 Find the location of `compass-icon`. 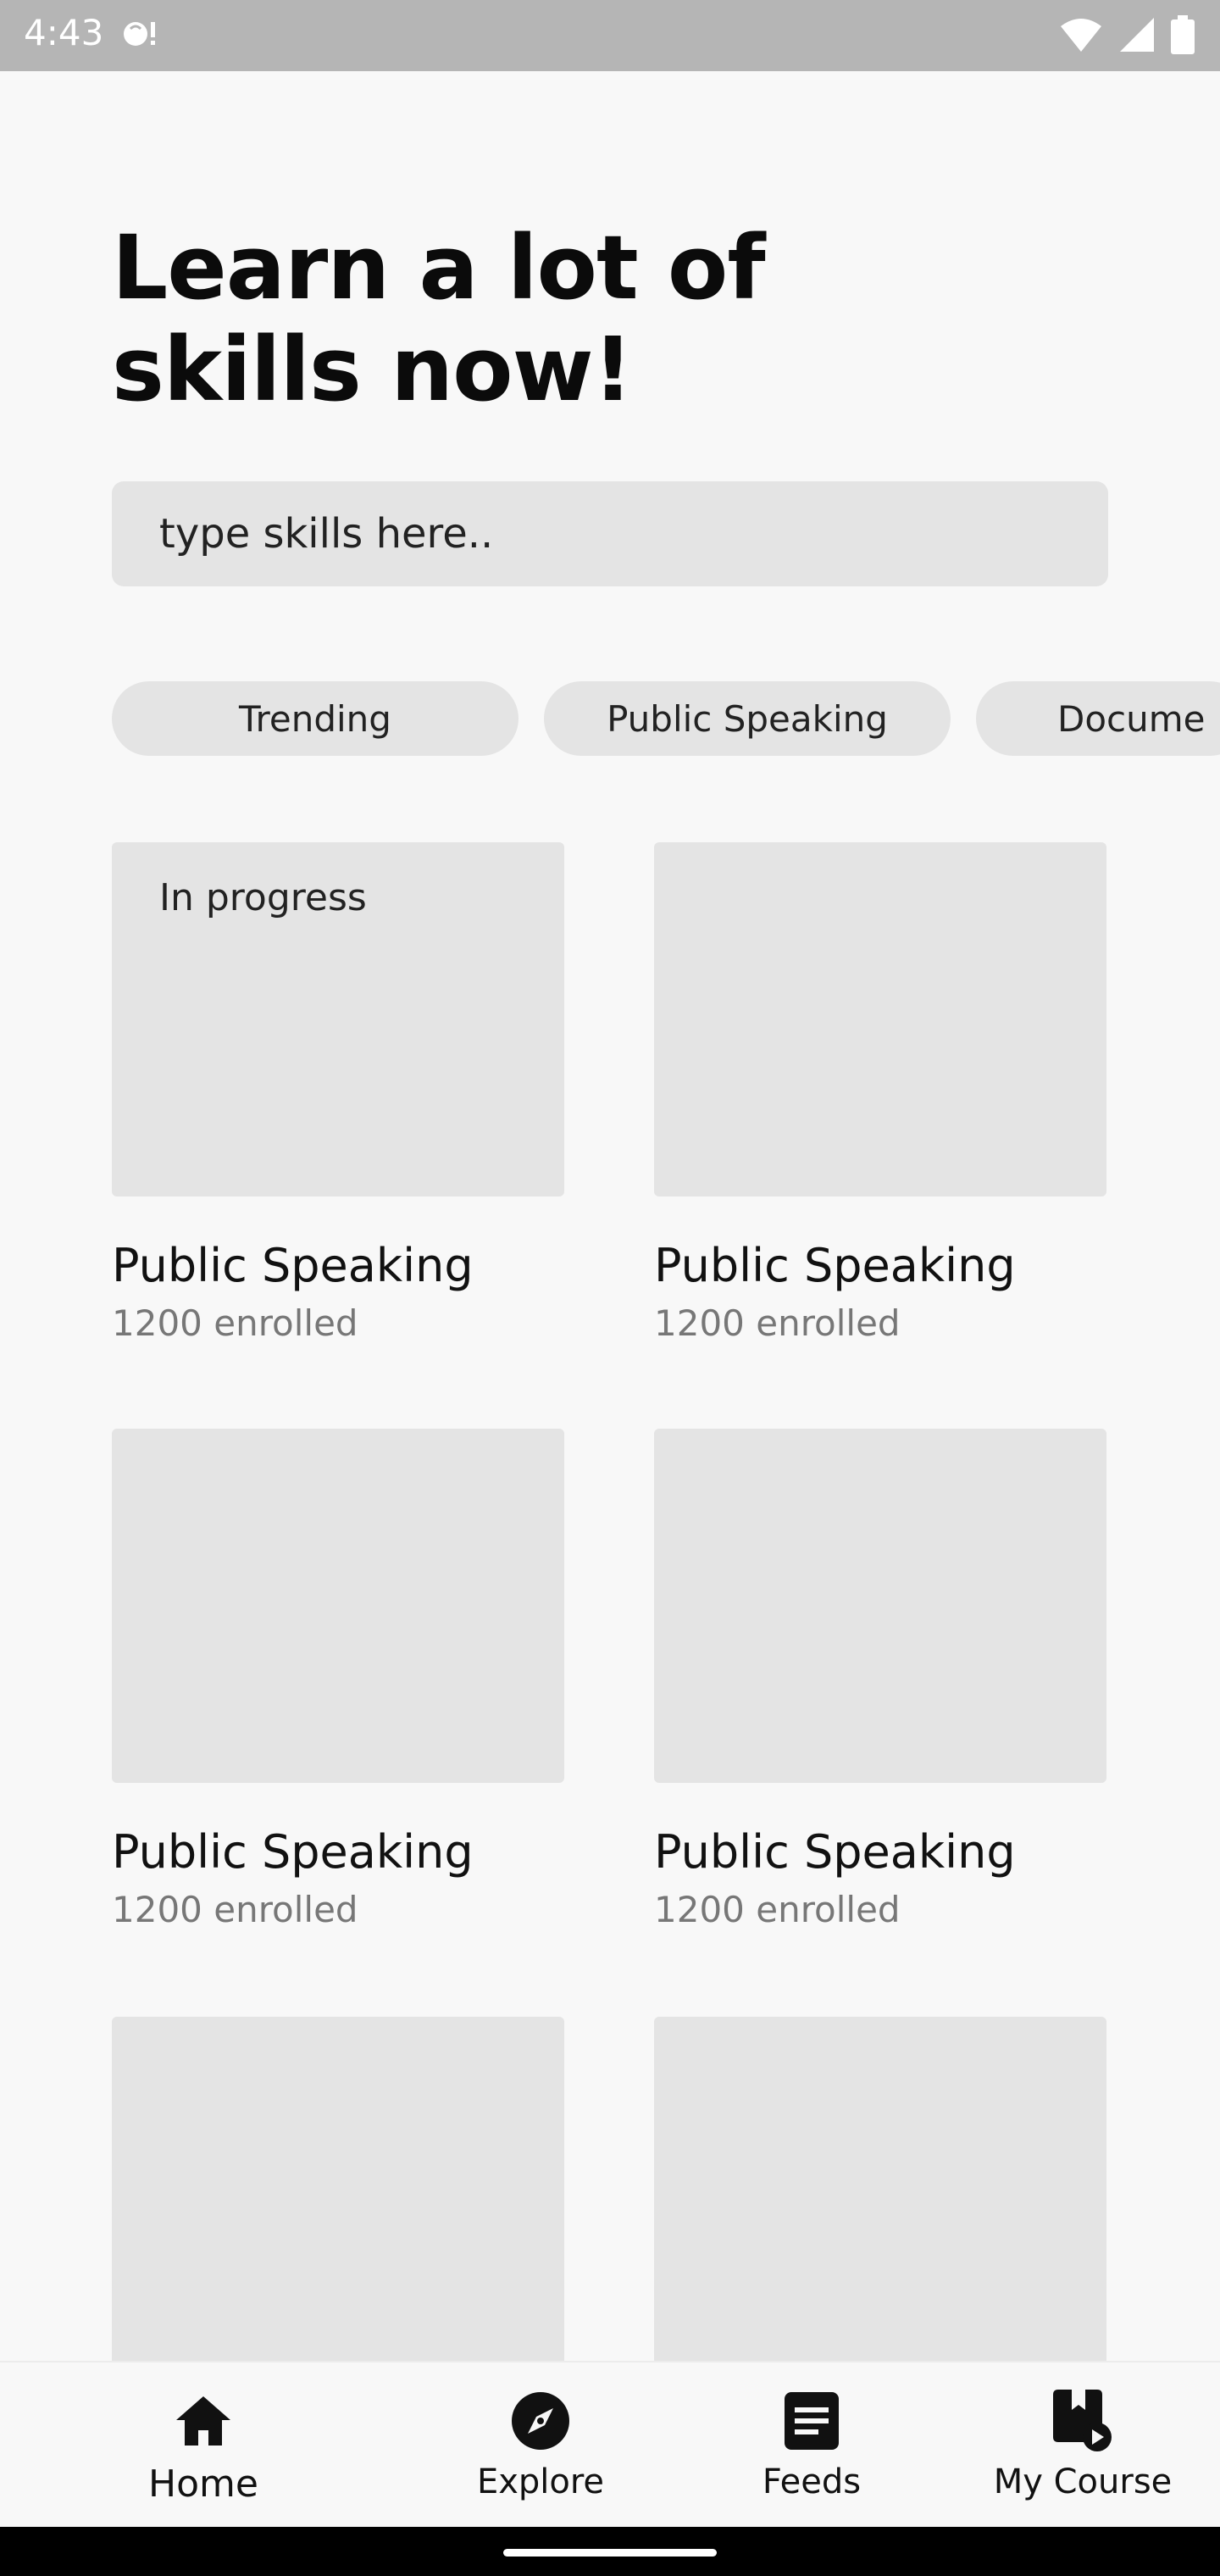

compass-icon is located at coordinates (540, 2421).